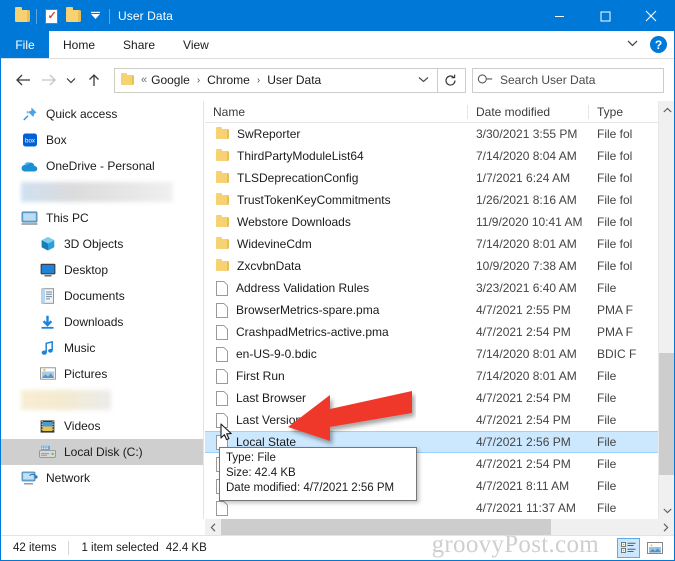 The width and height of the screenshot is (675, 561). I want to click on search-input: Search User Data, so click(547, 80).